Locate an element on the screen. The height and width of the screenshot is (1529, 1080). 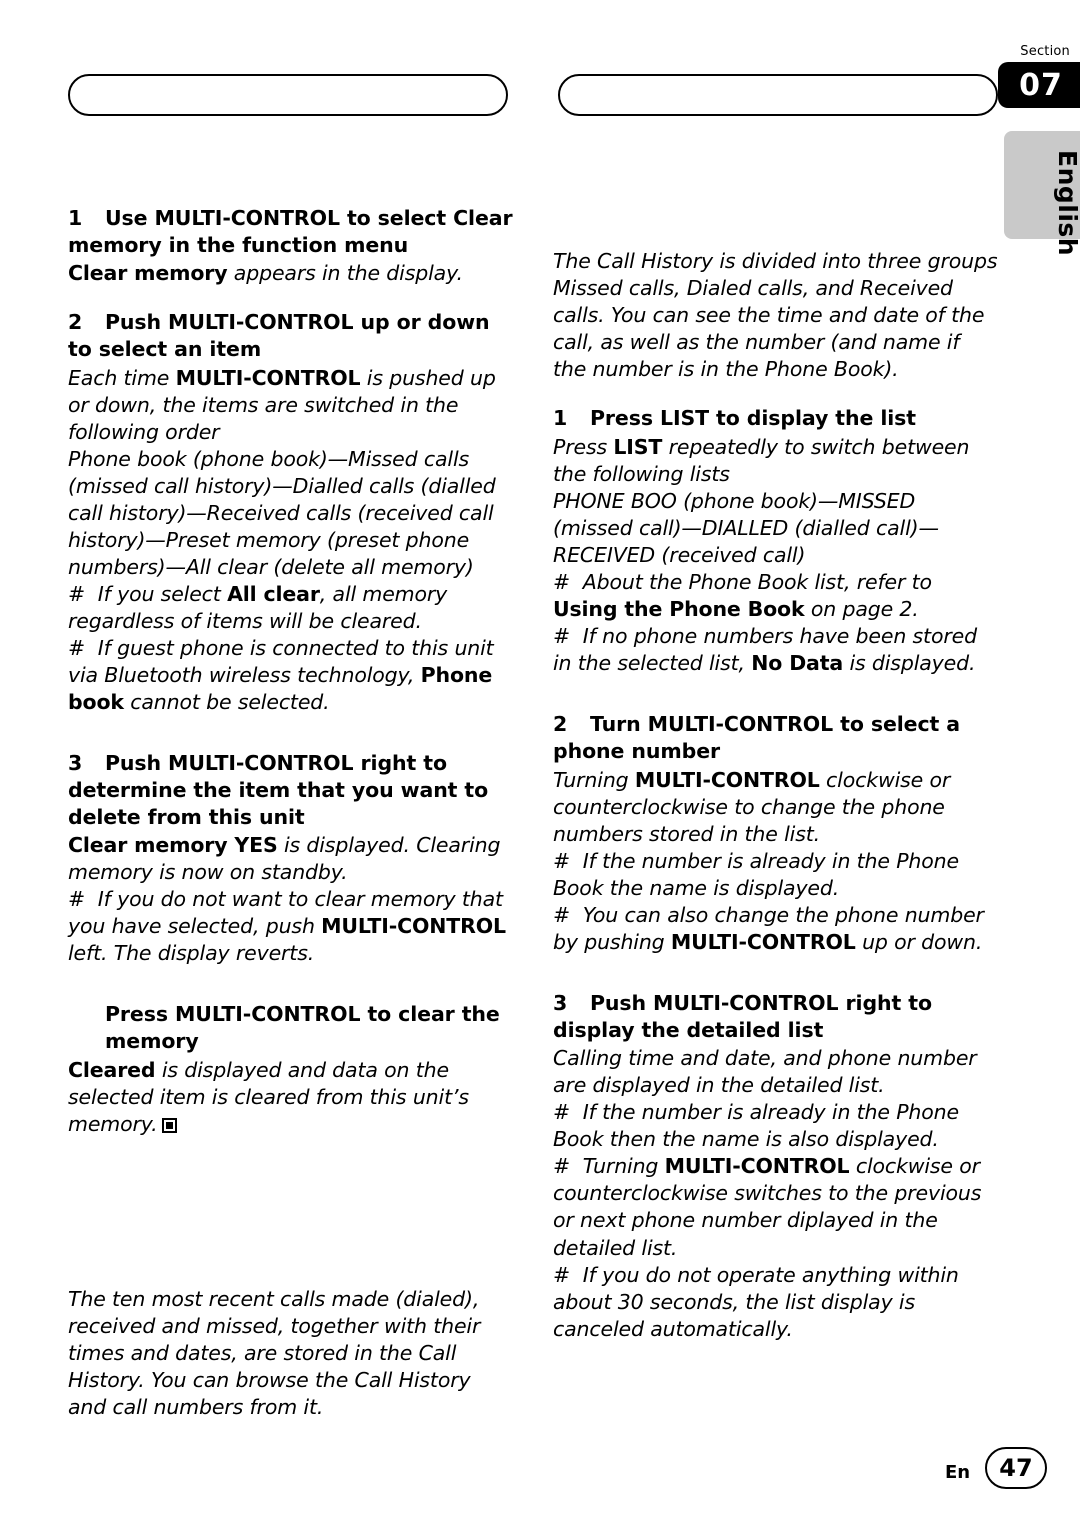
left-step-1-body-rest: appears in the display. is located at coordinates (345, 273).